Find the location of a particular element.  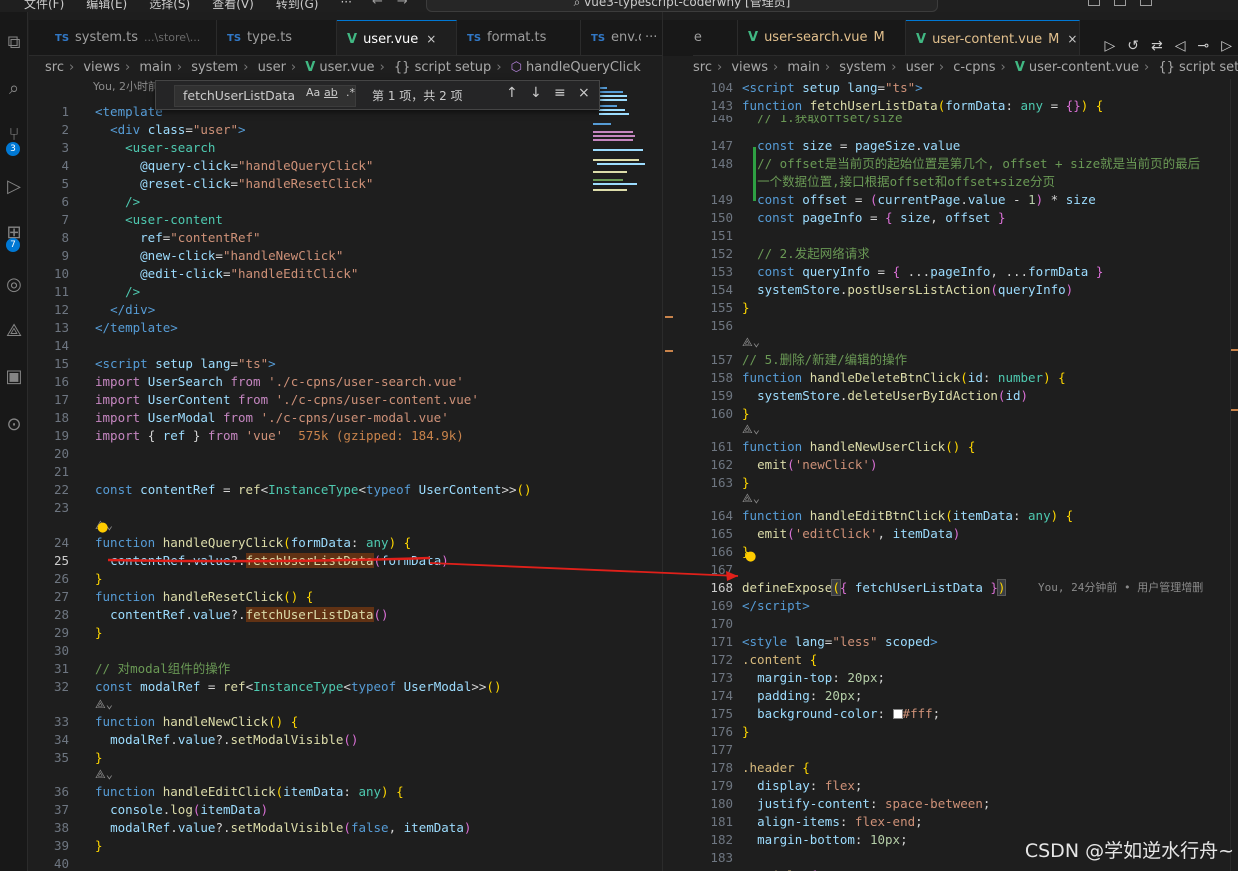

code-line: 160} is located at coordinates (730, 413).